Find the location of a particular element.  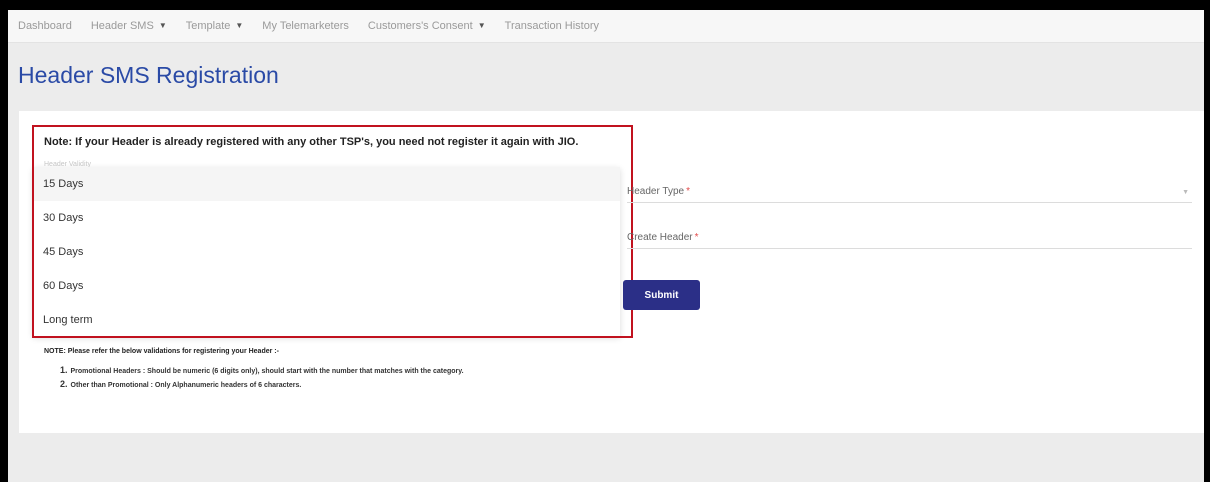

nav-dashboard: Dashboard is located at coordinates (45, 26).